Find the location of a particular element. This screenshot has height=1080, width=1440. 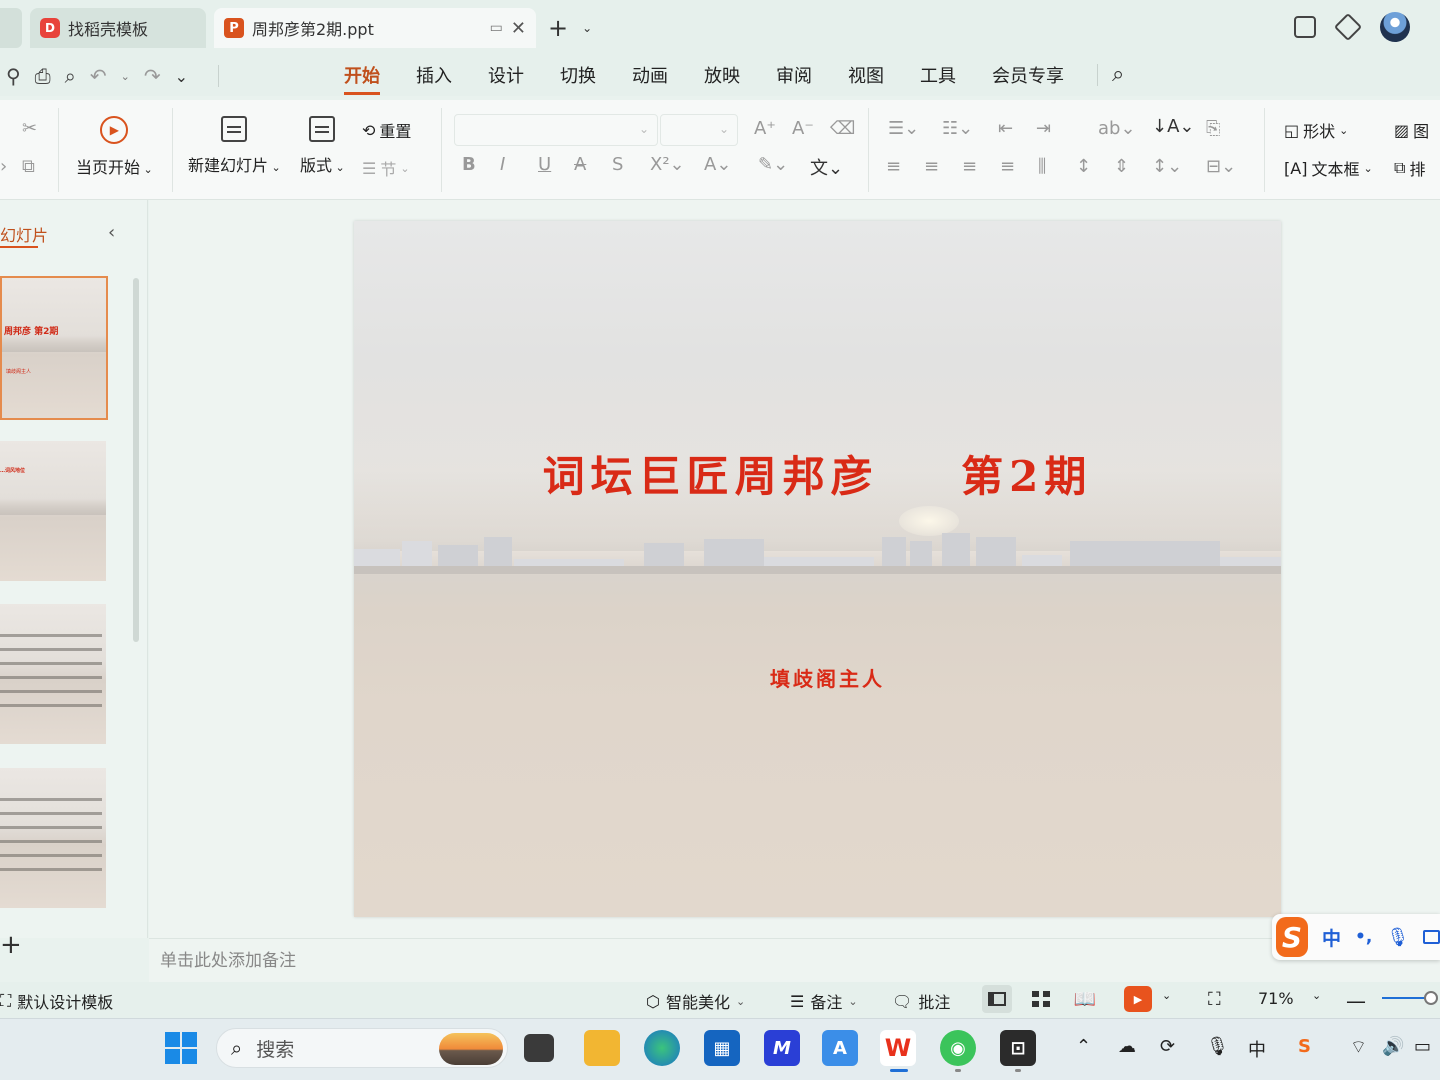

volume-icon: 🔊 is located at coordinates (1393, 1046).